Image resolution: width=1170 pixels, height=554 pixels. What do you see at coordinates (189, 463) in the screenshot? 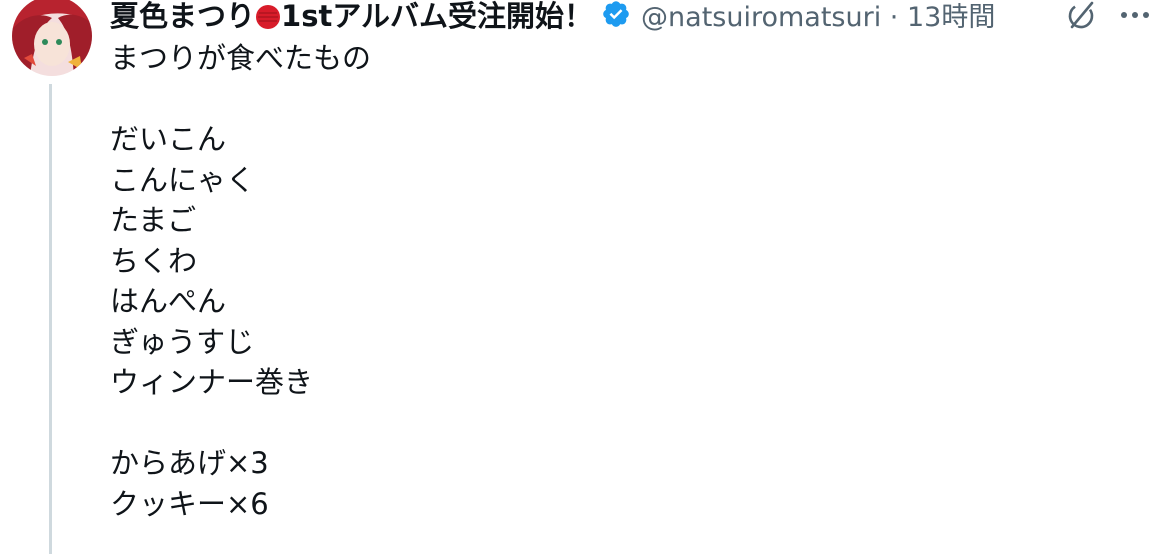
I see `post-line: からあげ×3` at bounding box center [189, 463].